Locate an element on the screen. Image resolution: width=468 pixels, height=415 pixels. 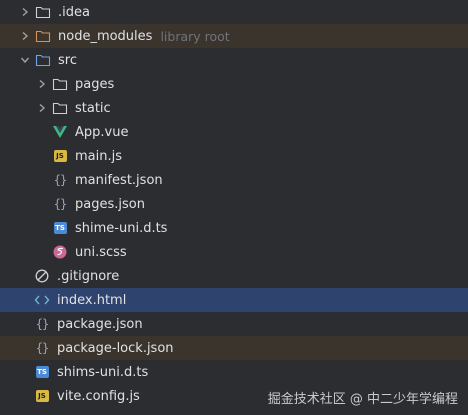
tree-item-label: .idea is located at coordinates (74, 12).